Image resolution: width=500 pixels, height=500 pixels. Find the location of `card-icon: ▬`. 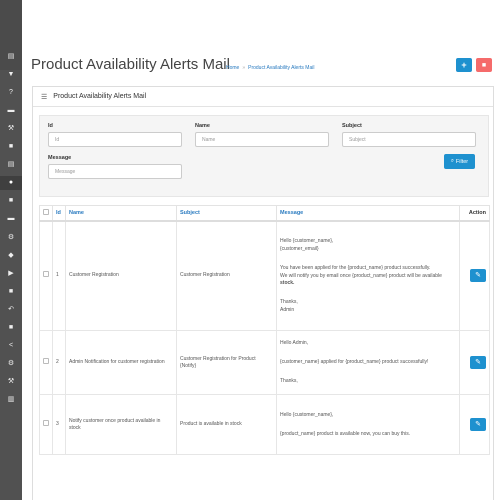

card-icon: ▬ is located at coordinates (11, 110).